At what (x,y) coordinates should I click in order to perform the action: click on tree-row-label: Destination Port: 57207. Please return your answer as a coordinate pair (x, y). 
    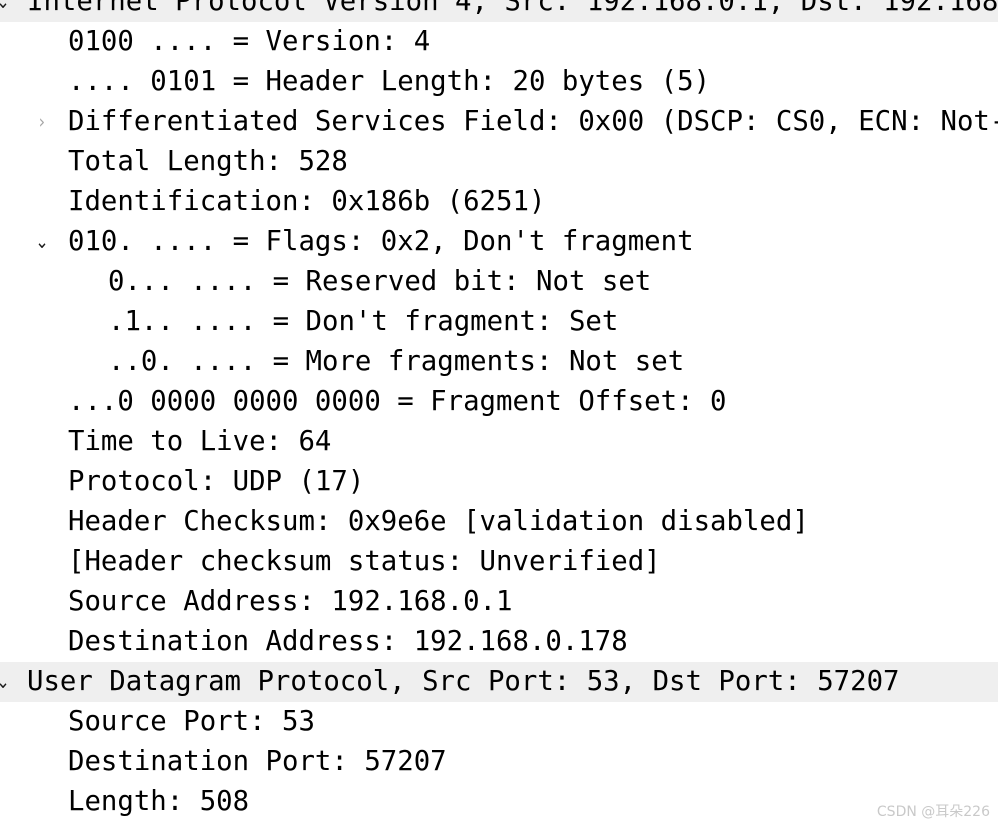
    Looking at the image, I should click on (257, 761).